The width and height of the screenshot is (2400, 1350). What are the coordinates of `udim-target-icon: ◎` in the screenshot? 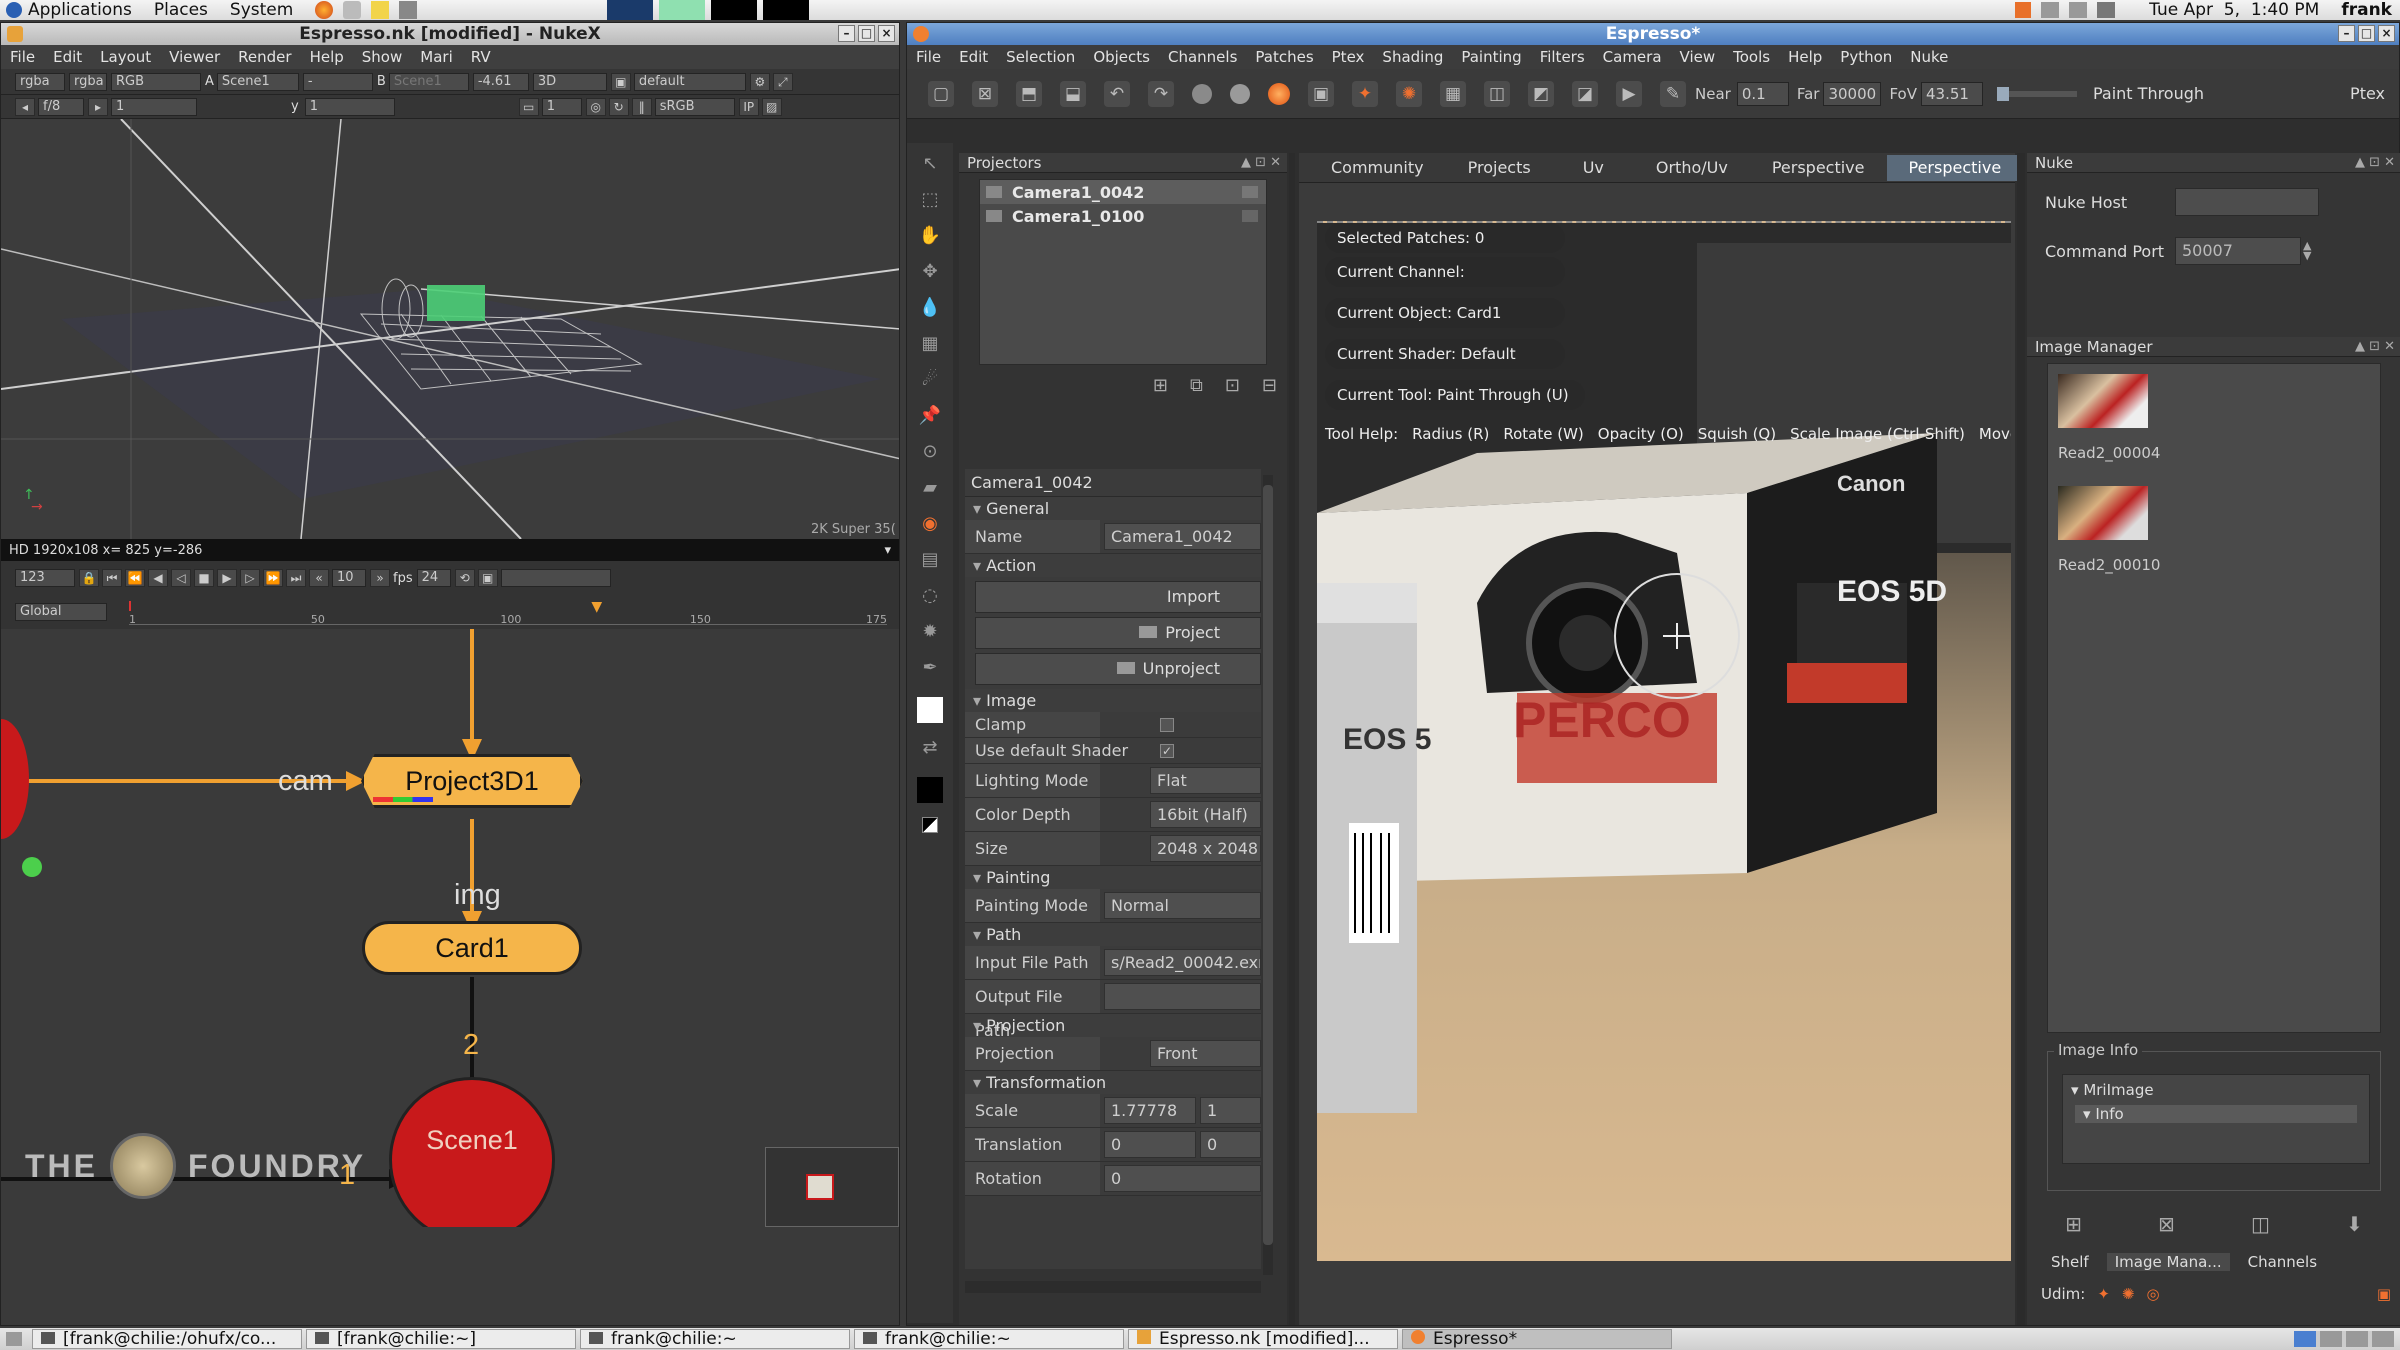 It's located at (2153, 1294).